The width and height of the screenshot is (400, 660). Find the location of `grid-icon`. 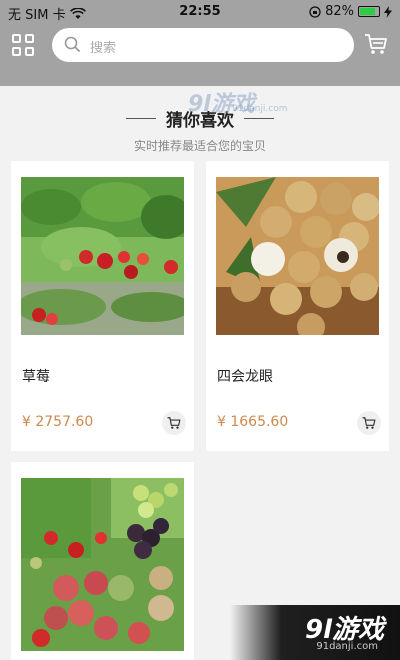

grid-icon is located at coordinates (24, 46).